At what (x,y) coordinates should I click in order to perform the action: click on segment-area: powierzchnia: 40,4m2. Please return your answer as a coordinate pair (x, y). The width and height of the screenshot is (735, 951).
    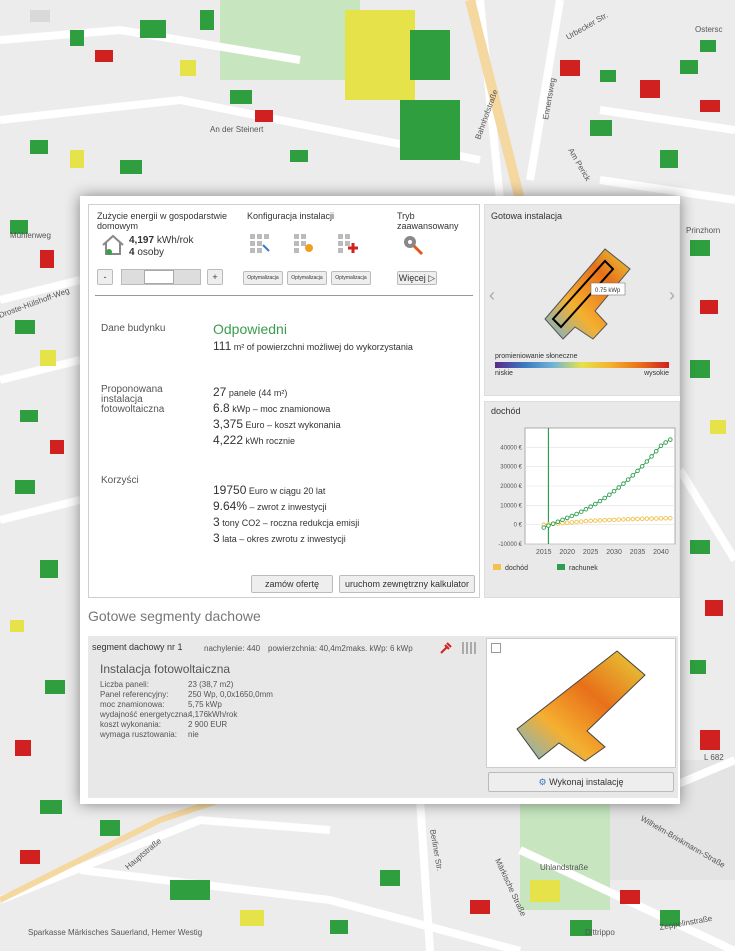
    Looking at the image, I should click on (307, 648).